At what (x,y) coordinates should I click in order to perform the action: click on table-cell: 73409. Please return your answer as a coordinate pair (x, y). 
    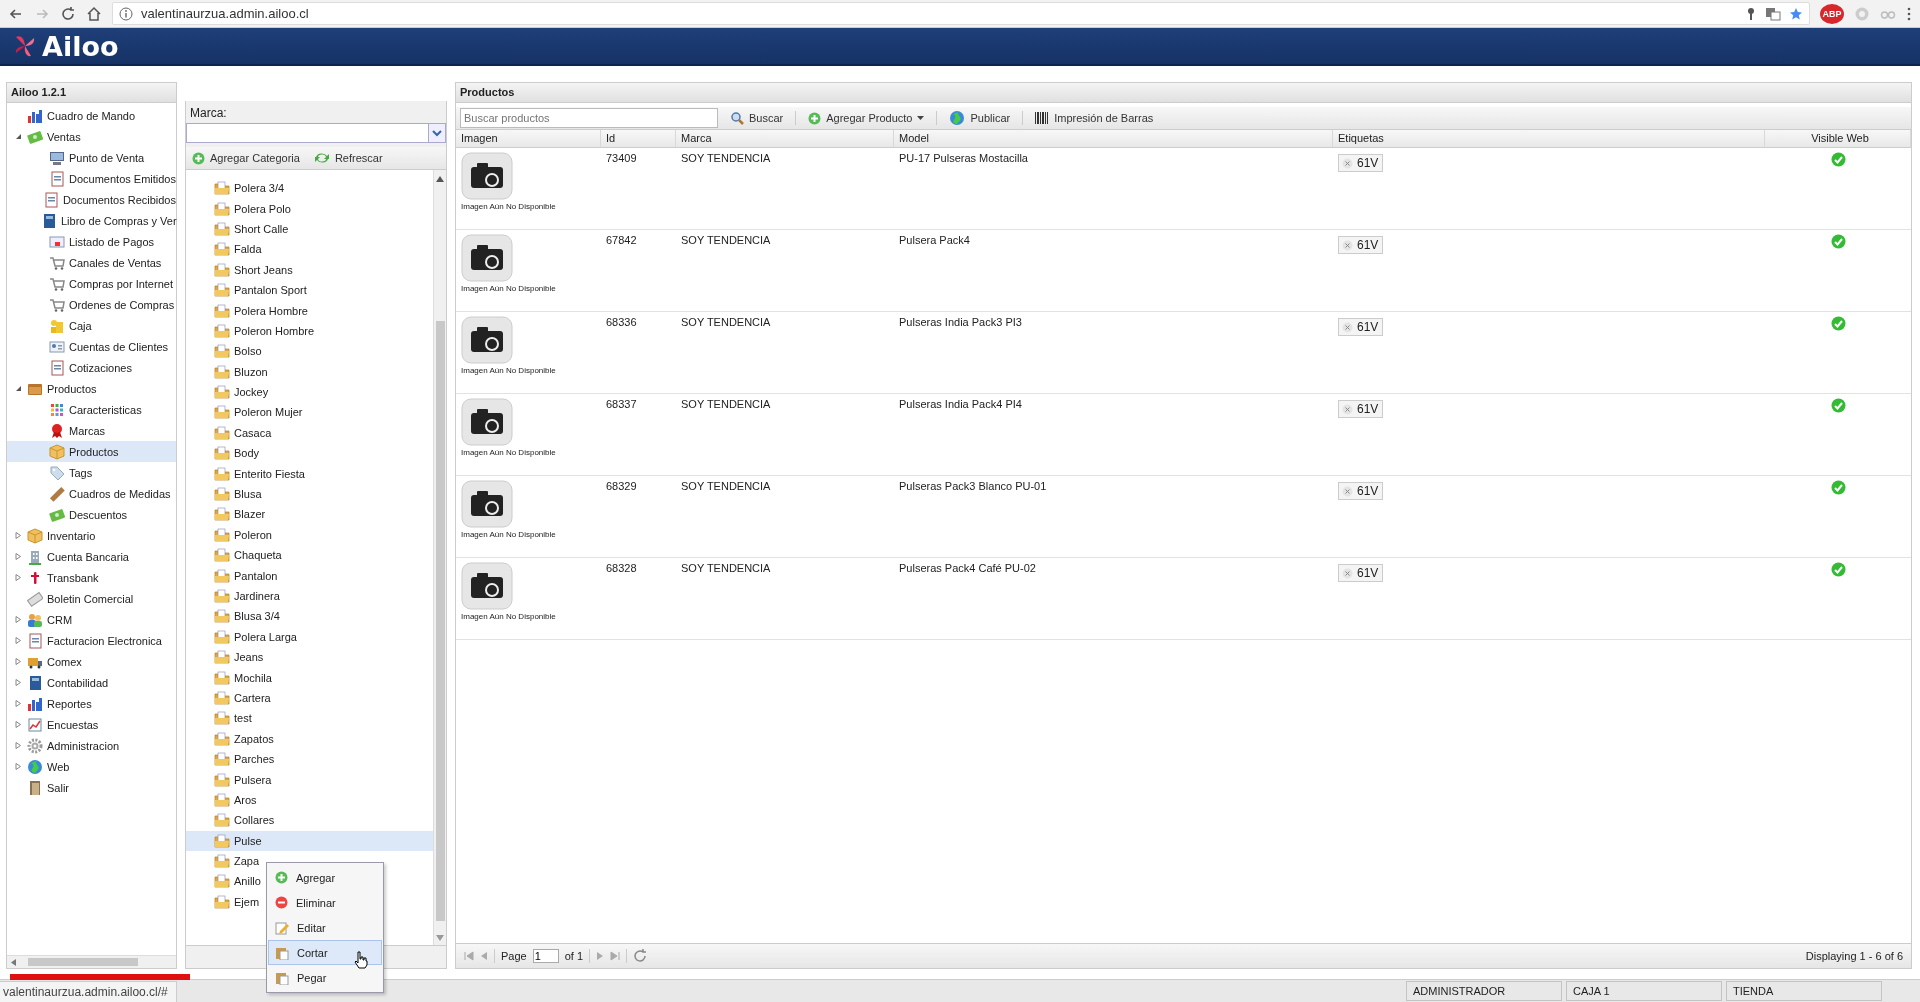
    Looking at the image, I should click on (621, 158).